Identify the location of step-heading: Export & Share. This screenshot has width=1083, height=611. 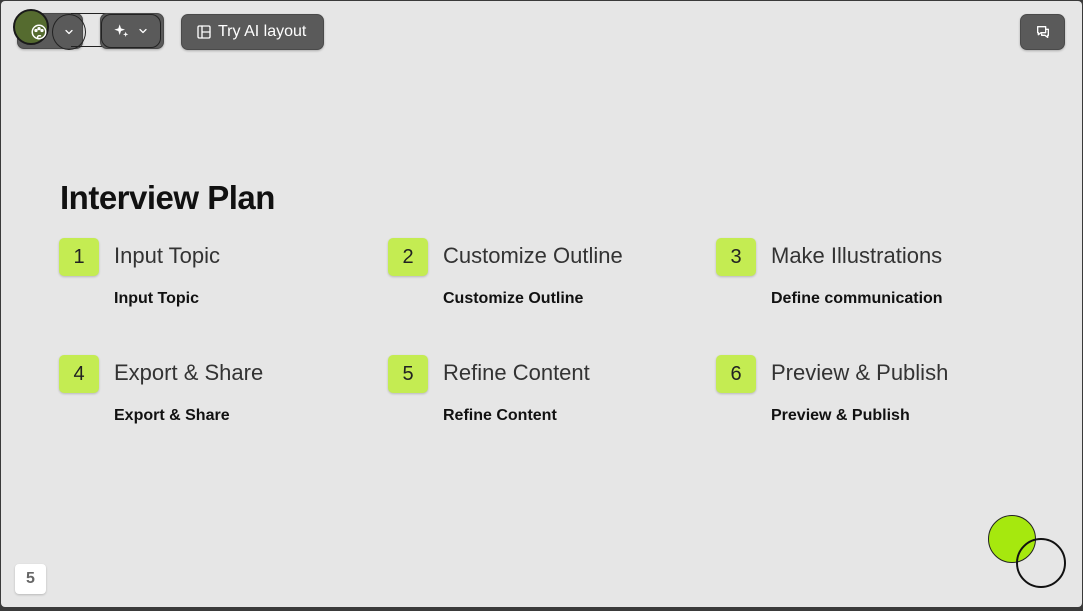
(189, 372).